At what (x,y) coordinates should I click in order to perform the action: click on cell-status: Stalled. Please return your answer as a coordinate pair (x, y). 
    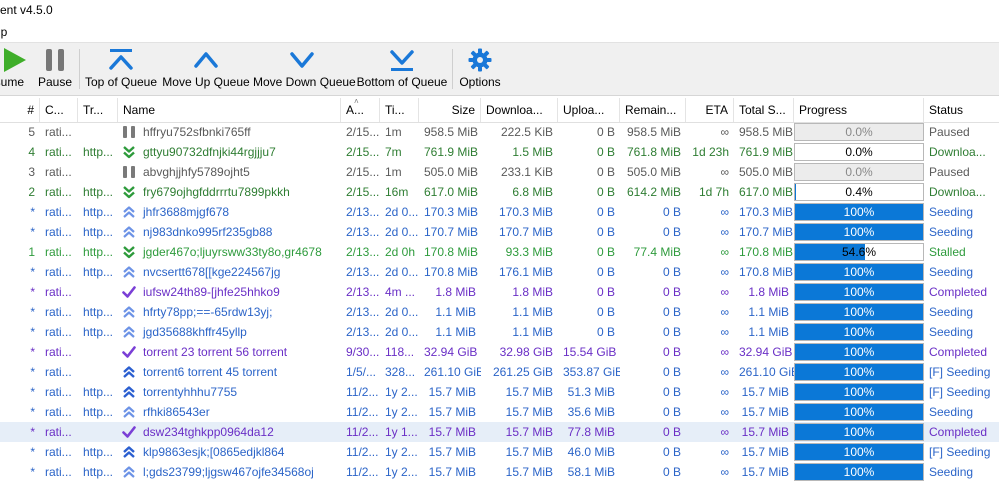
    Looking at the image, I should click on (947, 252).